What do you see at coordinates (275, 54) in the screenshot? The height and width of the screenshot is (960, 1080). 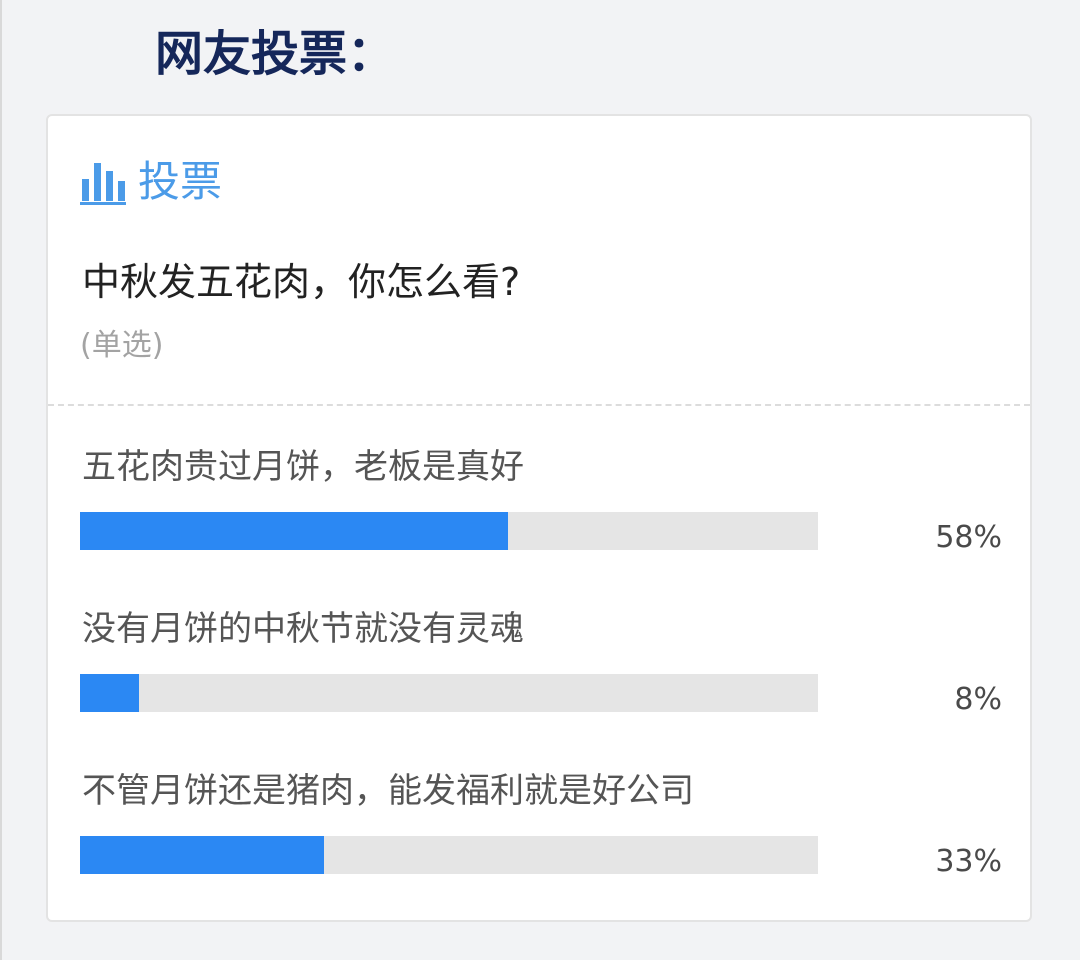 I see `section-title: 网友投票：` at bounding box center [275, 54].